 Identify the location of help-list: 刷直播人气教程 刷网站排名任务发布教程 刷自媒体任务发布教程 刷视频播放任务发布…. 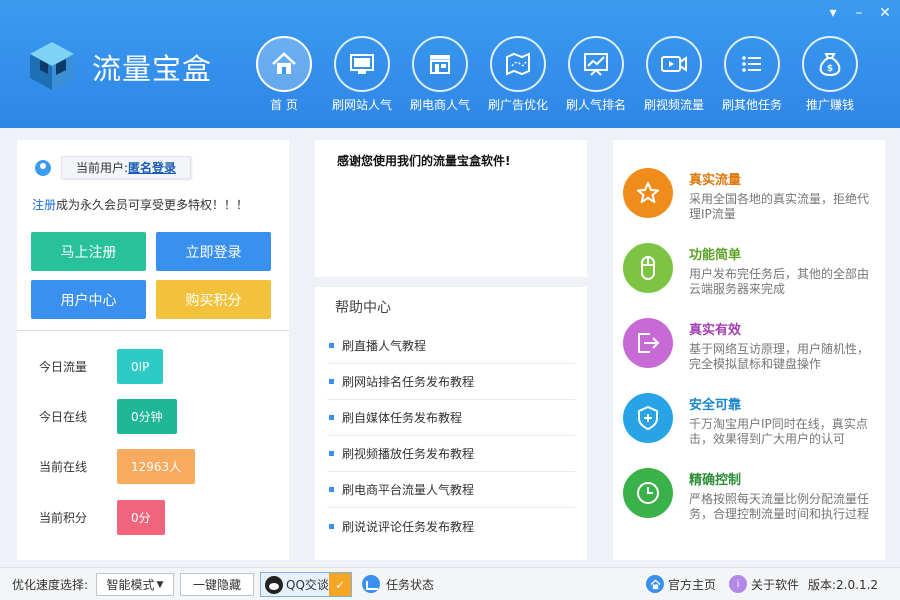
(451, 436).